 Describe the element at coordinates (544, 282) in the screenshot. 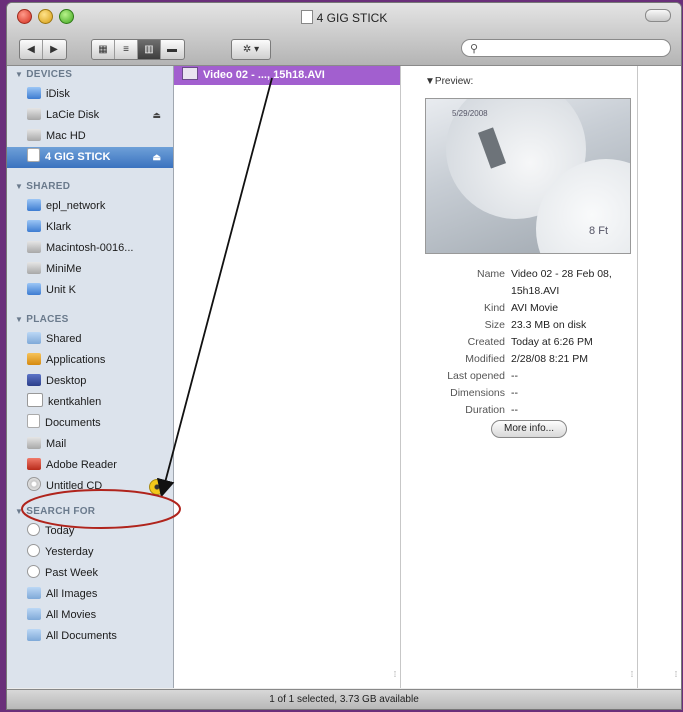

I see `info-row-name: Name Video 02 - 28 Feb 08, 15h18.AVI` at that location.